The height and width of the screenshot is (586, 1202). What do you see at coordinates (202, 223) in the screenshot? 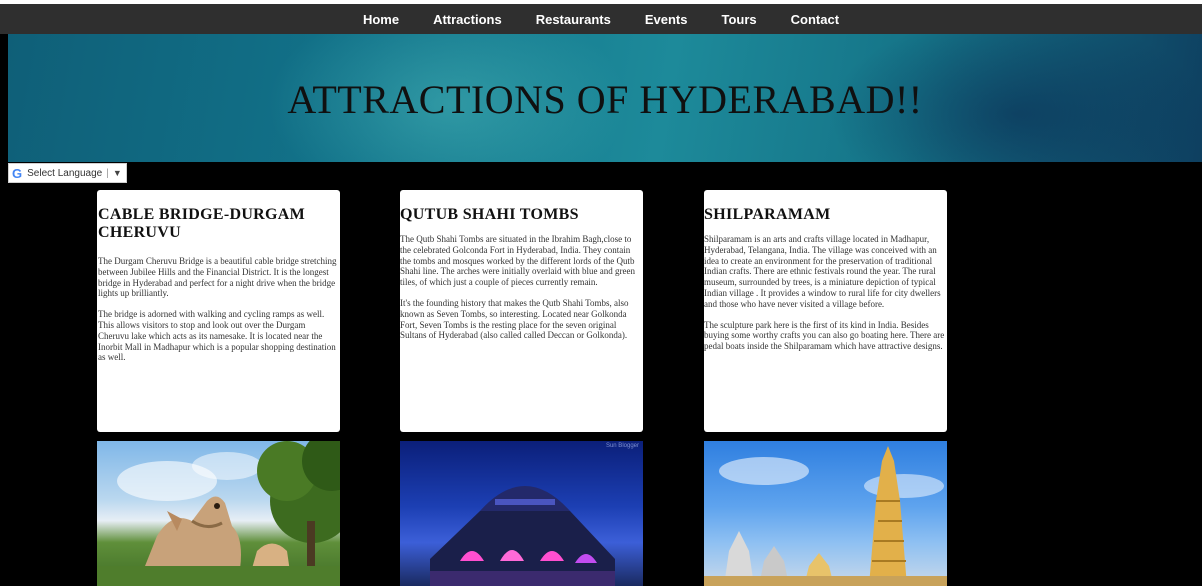
I see `card-title: CABLE BRIDGE-DURGAM CHERUVU` at bounding box center [202, 223].